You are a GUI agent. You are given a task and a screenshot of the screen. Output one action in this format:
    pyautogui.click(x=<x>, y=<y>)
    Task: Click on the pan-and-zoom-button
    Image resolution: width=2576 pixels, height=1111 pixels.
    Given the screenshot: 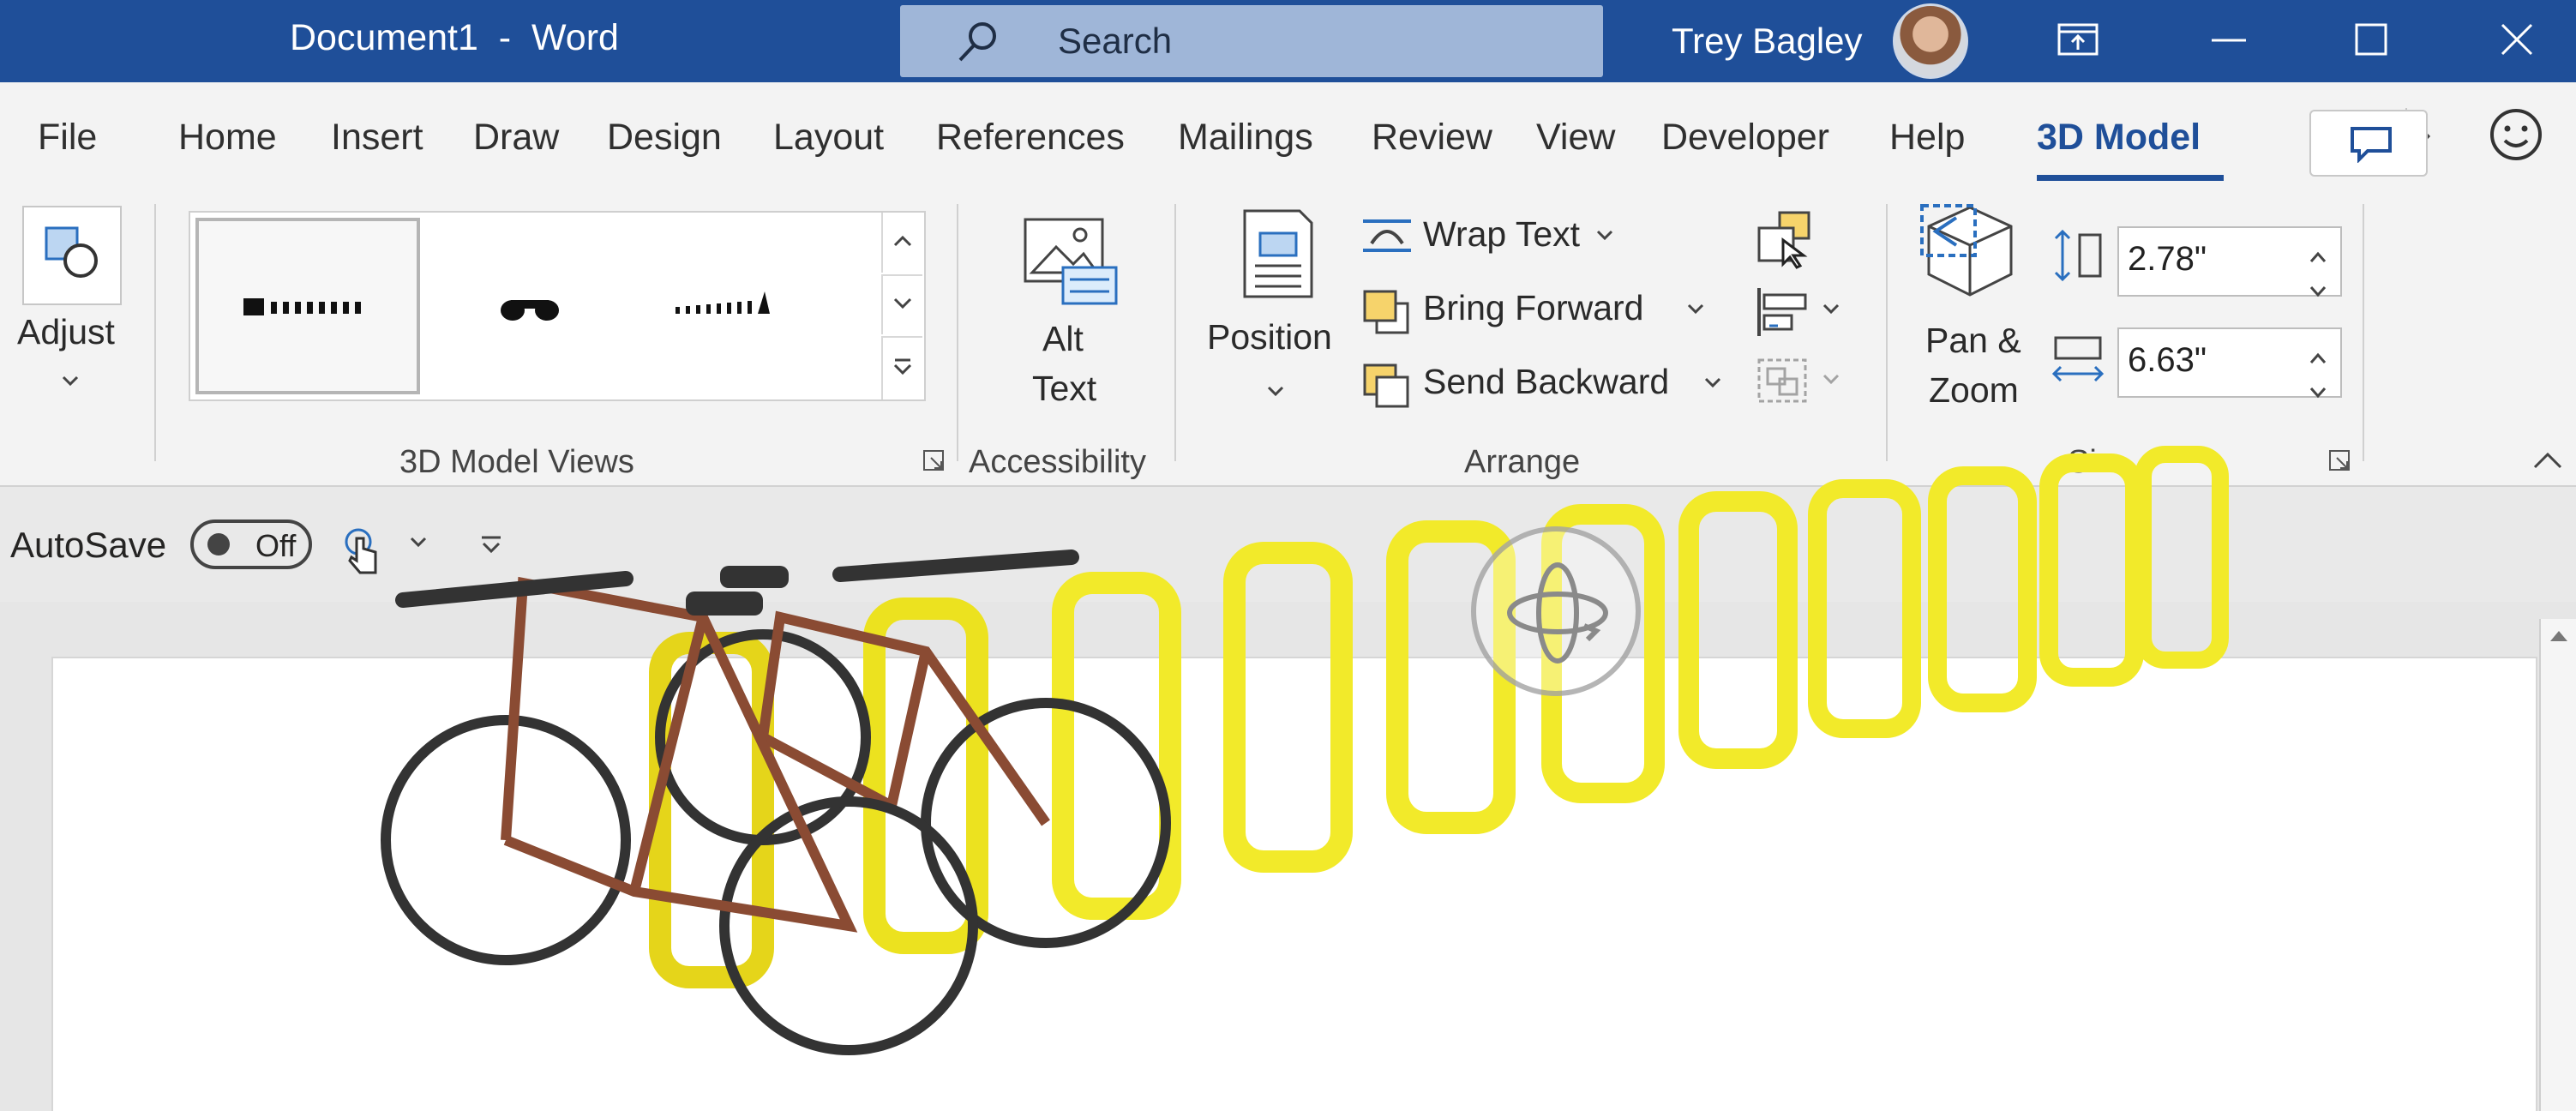 What is the action you would take?
    pyautogui.click(x=1972, y=258)
    